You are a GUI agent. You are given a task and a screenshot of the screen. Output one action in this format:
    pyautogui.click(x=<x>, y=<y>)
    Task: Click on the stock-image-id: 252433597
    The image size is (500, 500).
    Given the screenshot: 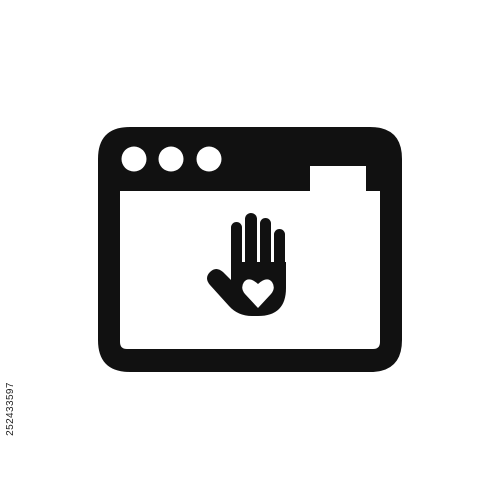 What is the action you would take?
    pyautogui.click(x=10, y=409)
    